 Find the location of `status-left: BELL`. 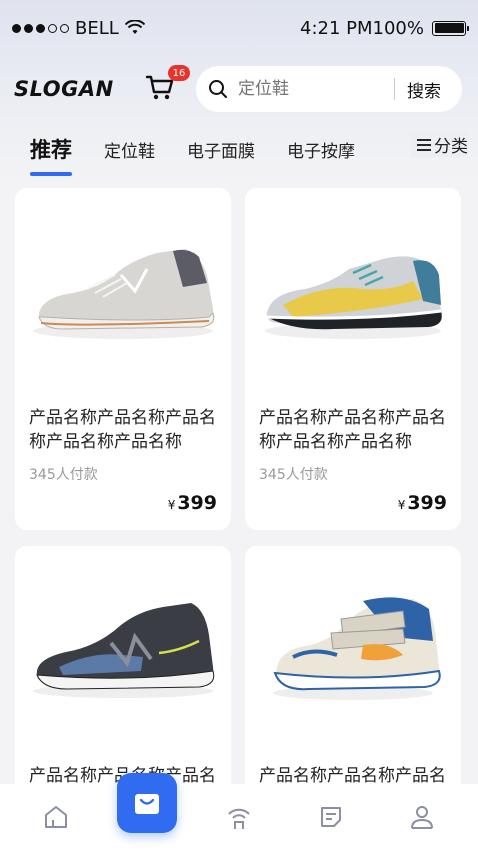

status-left: BELL is located at coordinates (78, 28).